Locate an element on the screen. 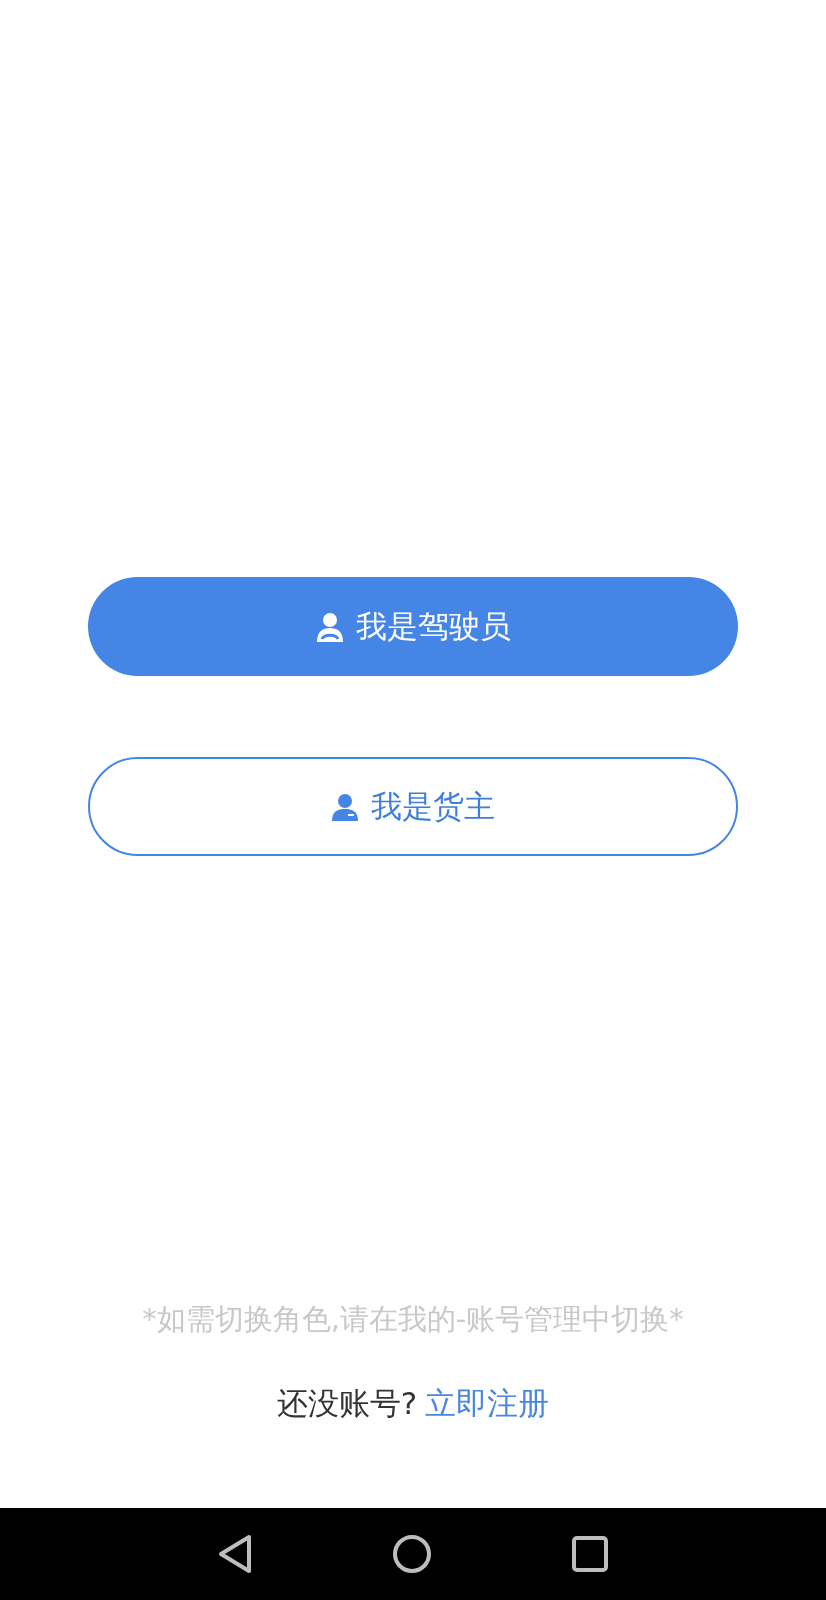  role-button: 我是货主 is located at coordinates (413, 806).